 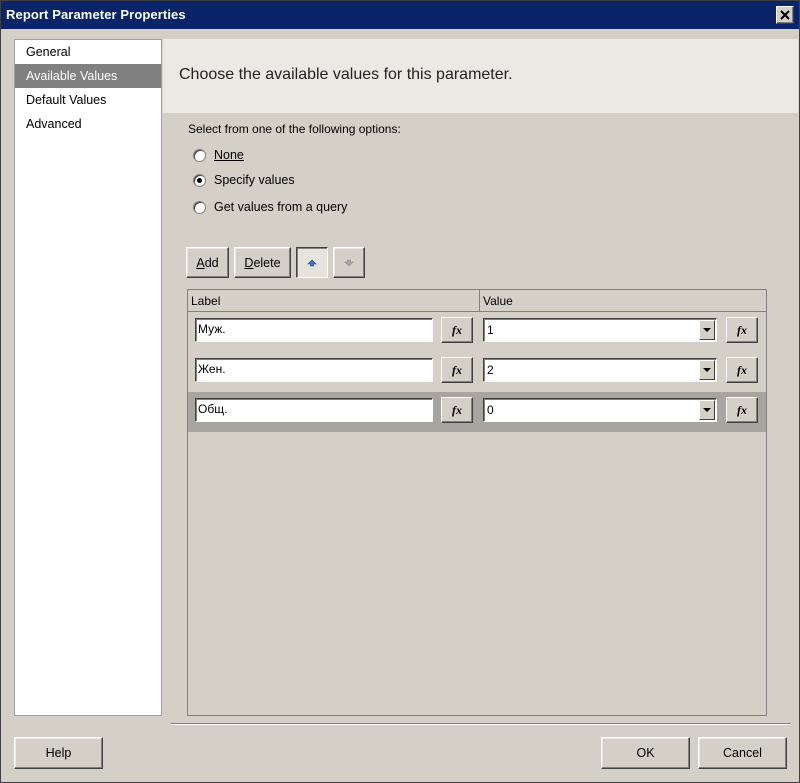 I want to click on help-button: Help, so click(x=58, y=753).